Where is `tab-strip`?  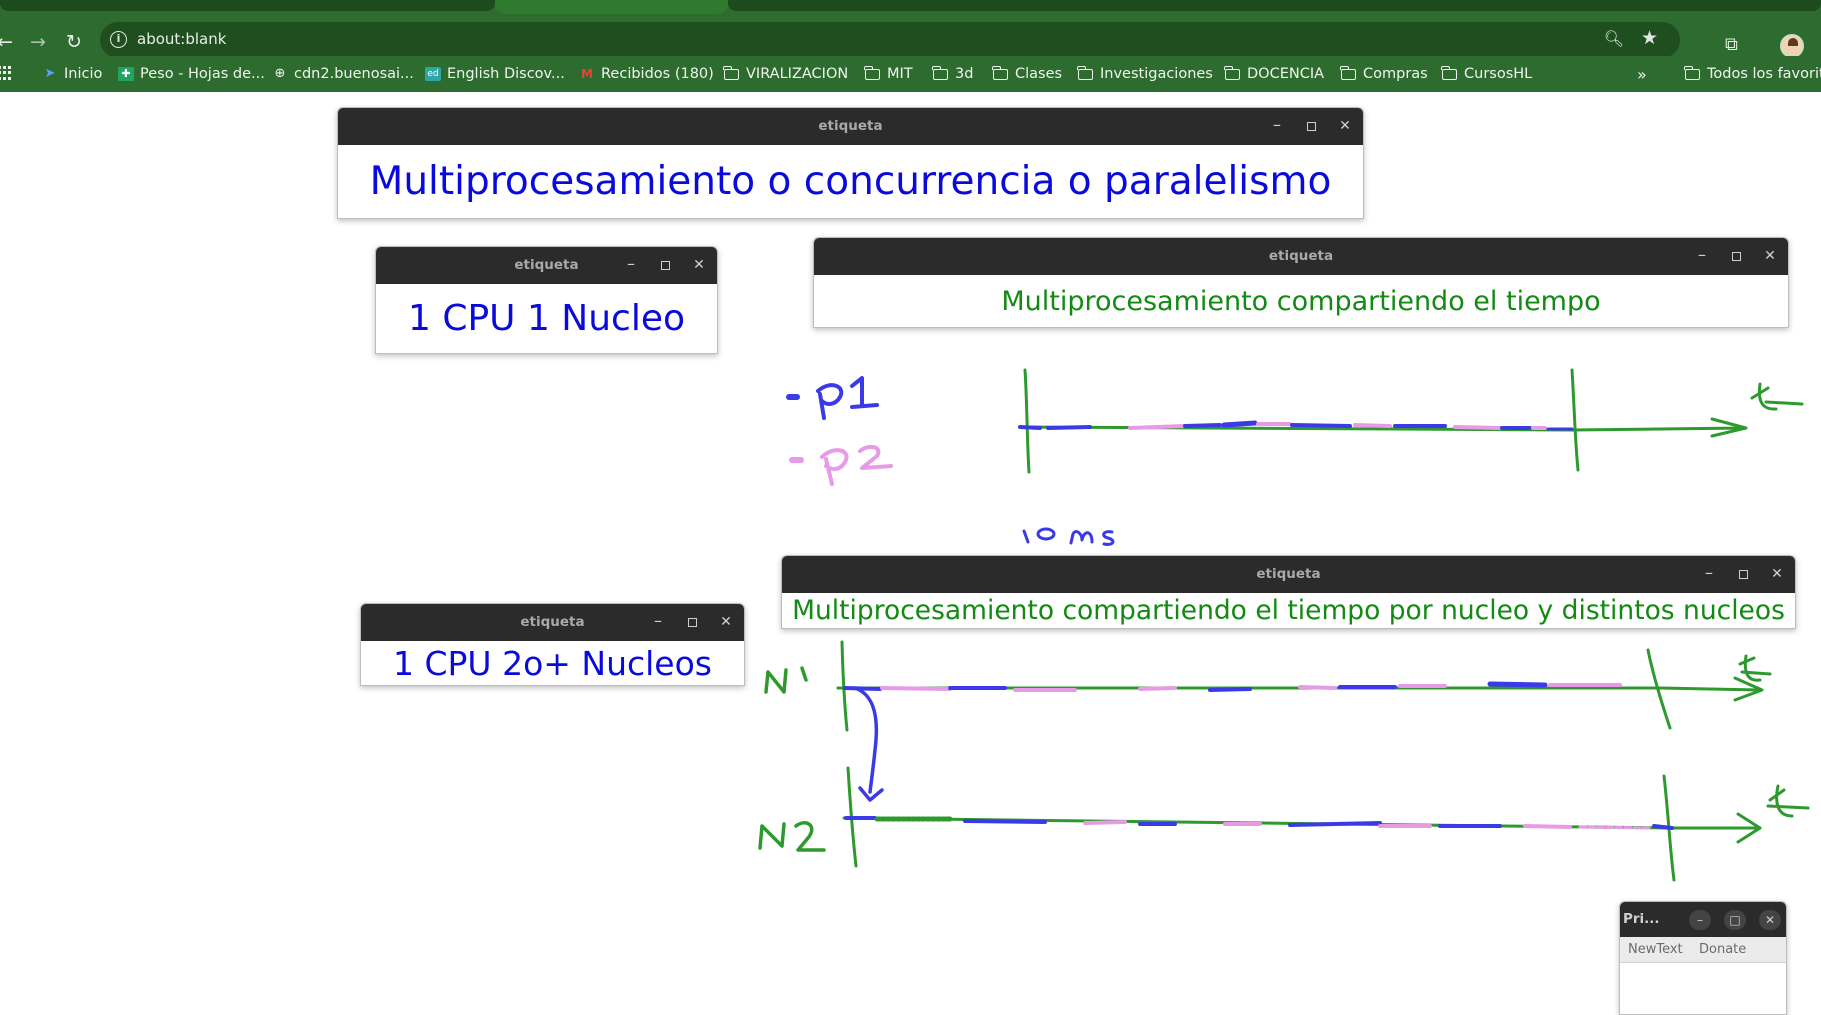 tab-strip is located at coordinates (910, 7).